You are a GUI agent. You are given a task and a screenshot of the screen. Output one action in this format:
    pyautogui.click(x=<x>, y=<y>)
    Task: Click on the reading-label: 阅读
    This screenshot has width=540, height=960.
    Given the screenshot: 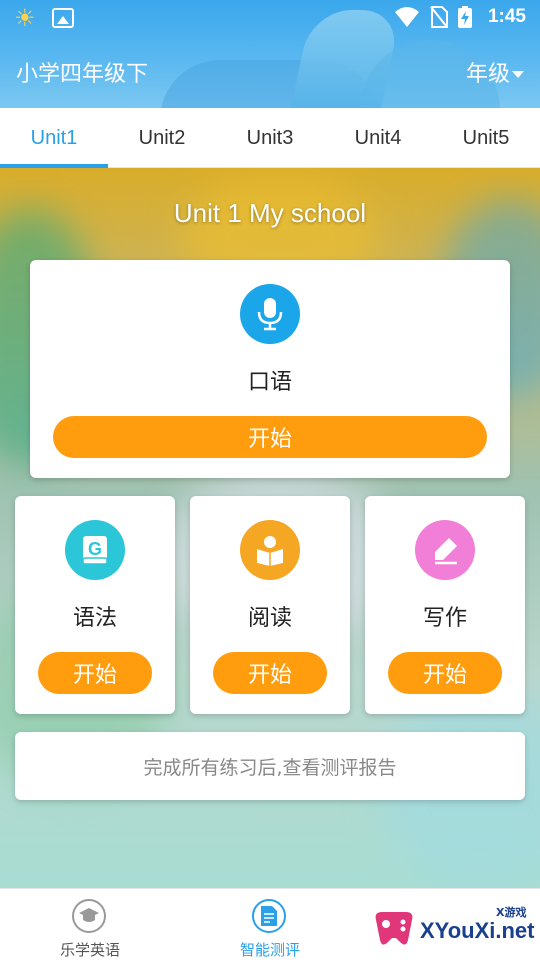 What is the action you would take?
    pyautogui.click(x=269, y=618)
    